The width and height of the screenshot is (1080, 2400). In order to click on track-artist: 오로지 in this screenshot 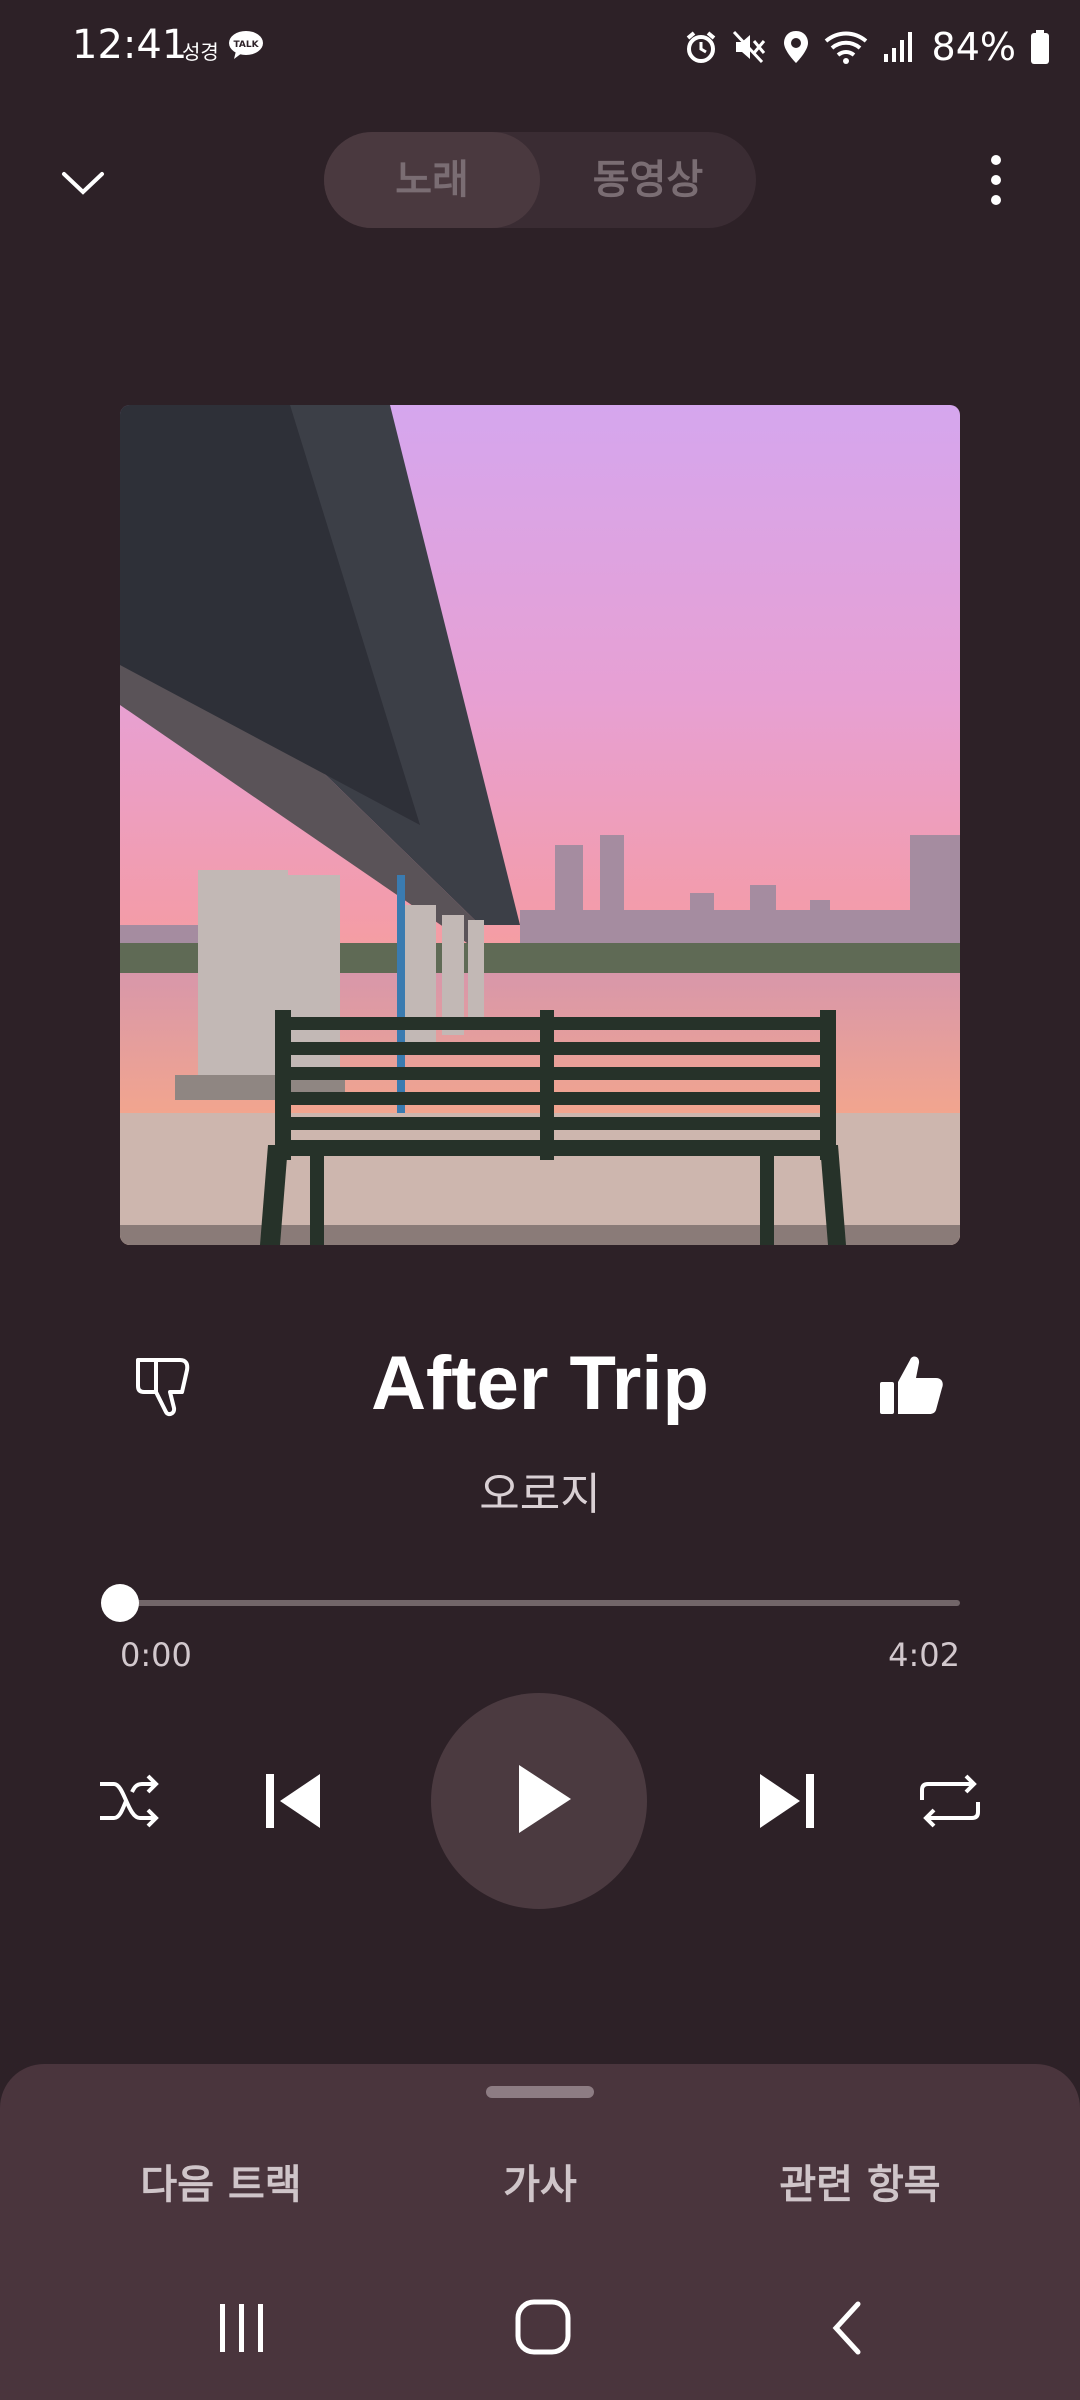, I will do `click(540, 1494)`.